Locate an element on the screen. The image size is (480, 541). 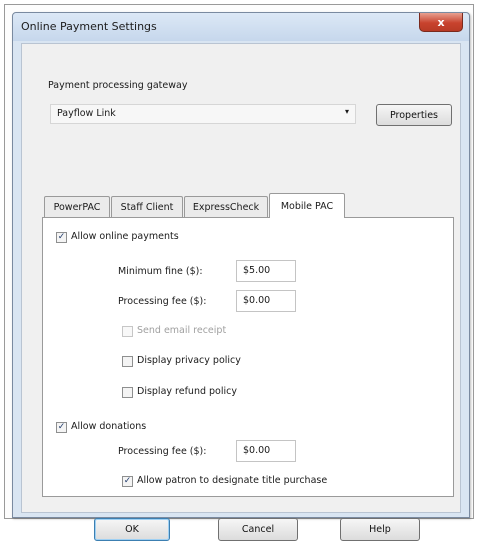
close-button: x is located at coordinates (441, 22).